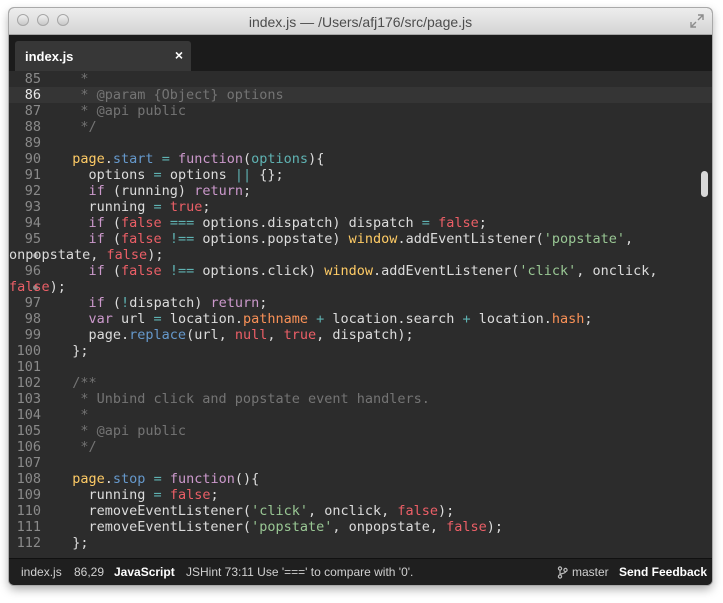  What do you see at coordinates (32, 159) in the screenshot?
I see `line-number: 90` at bounding box center [32, 159].